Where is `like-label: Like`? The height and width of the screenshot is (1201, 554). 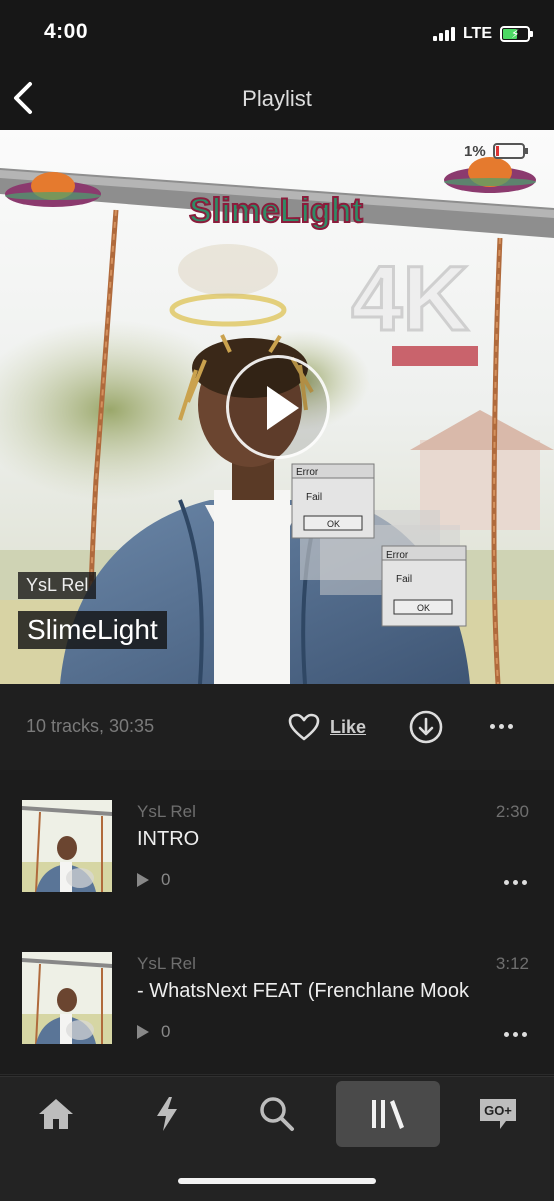
like-label: Like is located at coordinates (348, 726).